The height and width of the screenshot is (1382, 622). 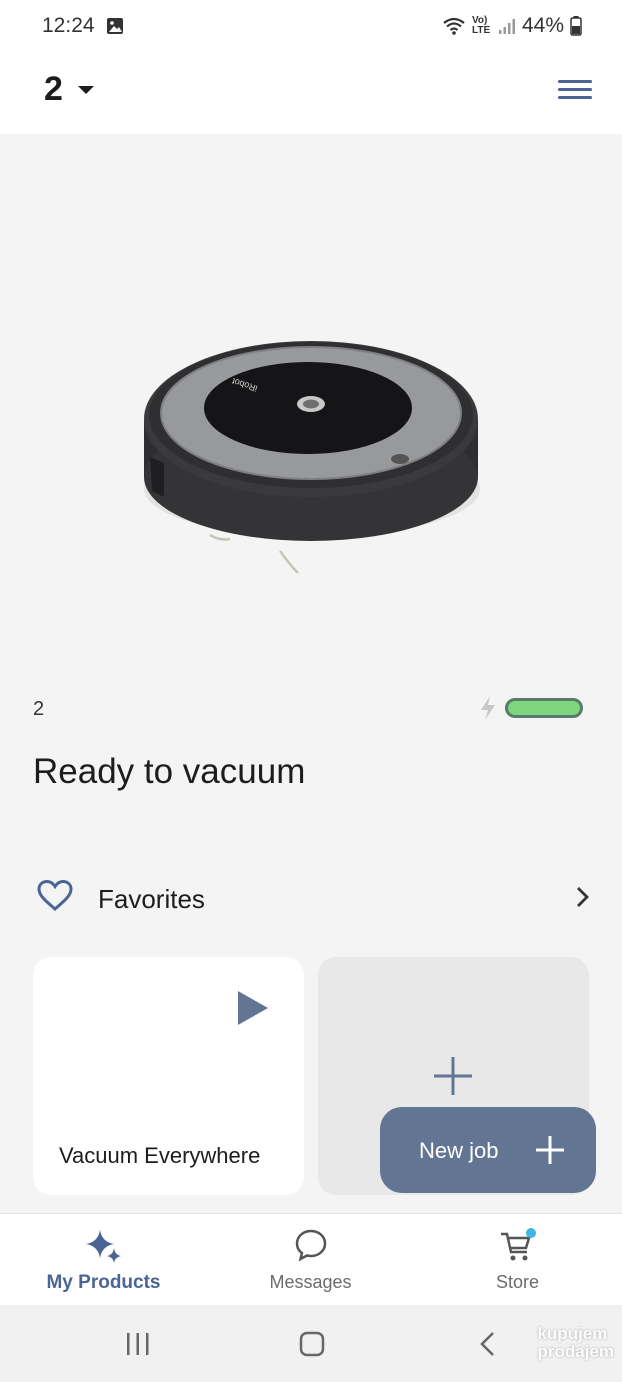 I want to click on favorite-job-card: Vacuum Everywhere, so click(x=168, y=1076).